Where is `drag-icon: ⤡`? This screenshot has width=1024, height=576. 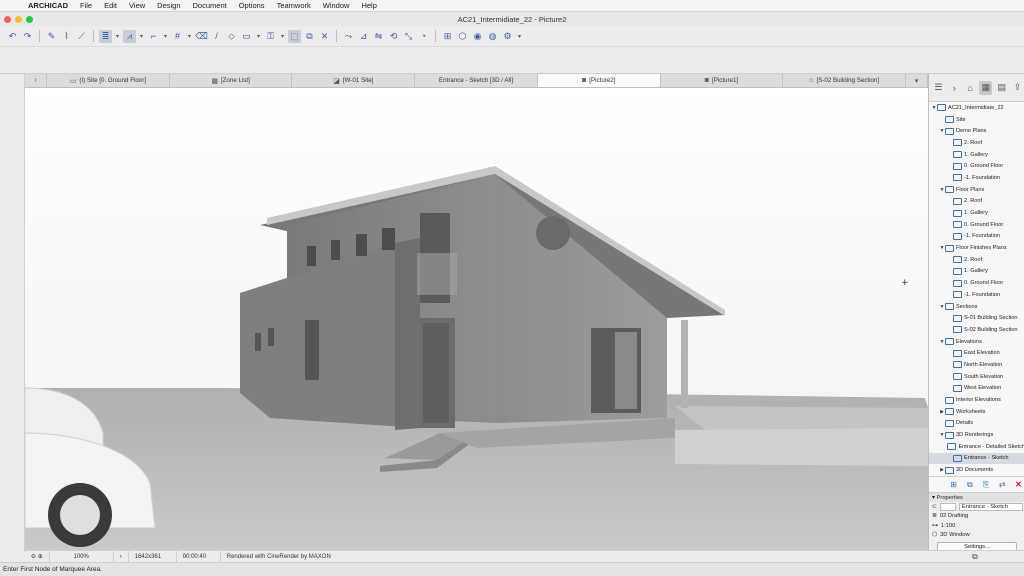 drag-icon: ⤡ is located at coordinates (408, 36).